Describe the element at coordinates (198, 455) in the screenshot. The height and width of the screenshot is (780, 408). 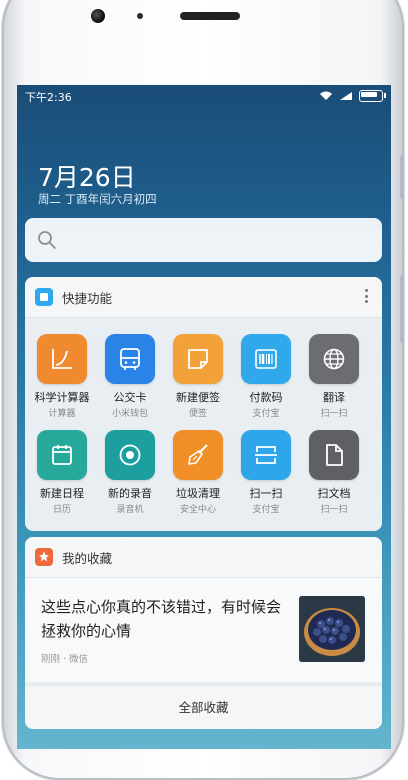
I see `broom-icon` at that location.